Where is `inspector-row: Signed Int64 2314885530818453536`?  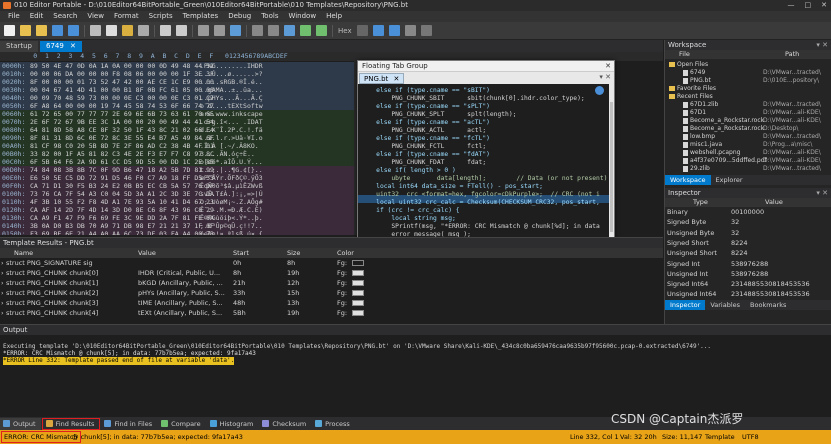
inspector-row: Signed Int64 2314885530818453536 is located at coordinates (745, 284).